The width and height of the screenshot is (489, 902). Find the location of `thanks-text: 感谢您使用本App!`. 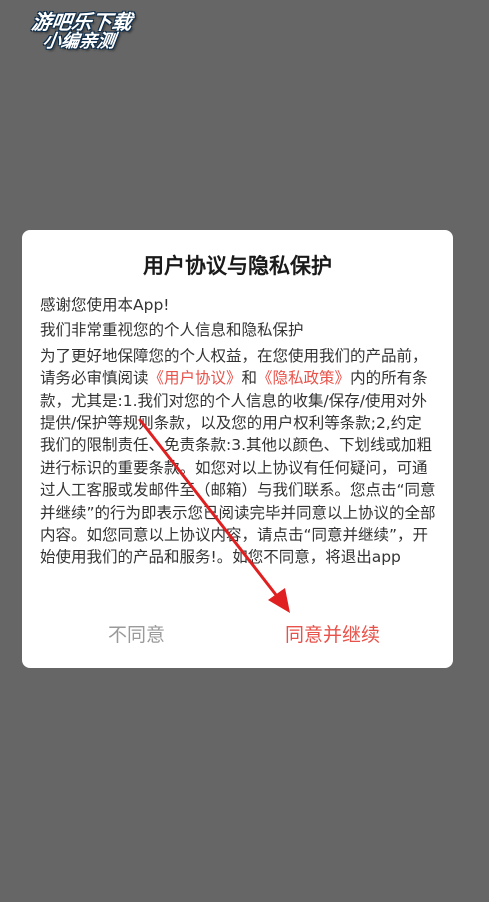

thanks-text: 感谢您使用本App! is located at coordinates (105, 305).